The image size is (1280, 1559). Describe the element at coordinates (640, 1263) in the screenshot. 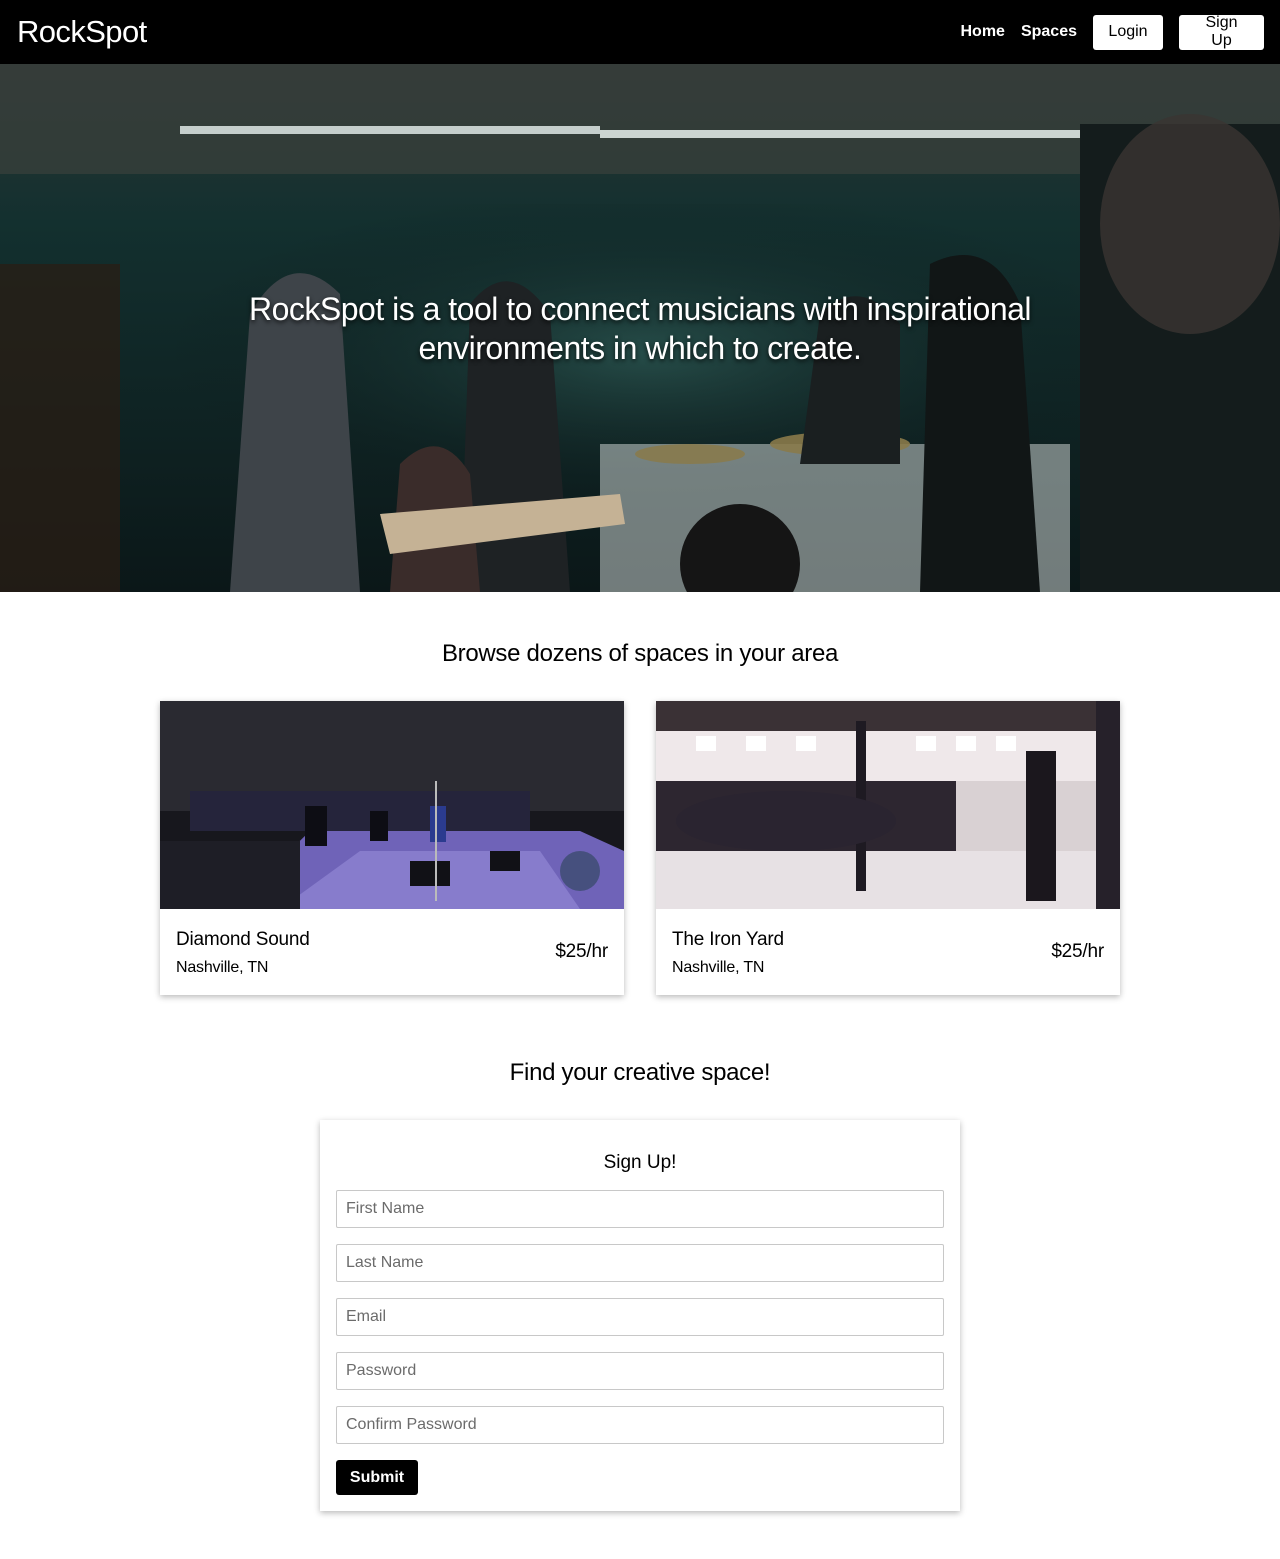

I see `last-name-input` at that location.